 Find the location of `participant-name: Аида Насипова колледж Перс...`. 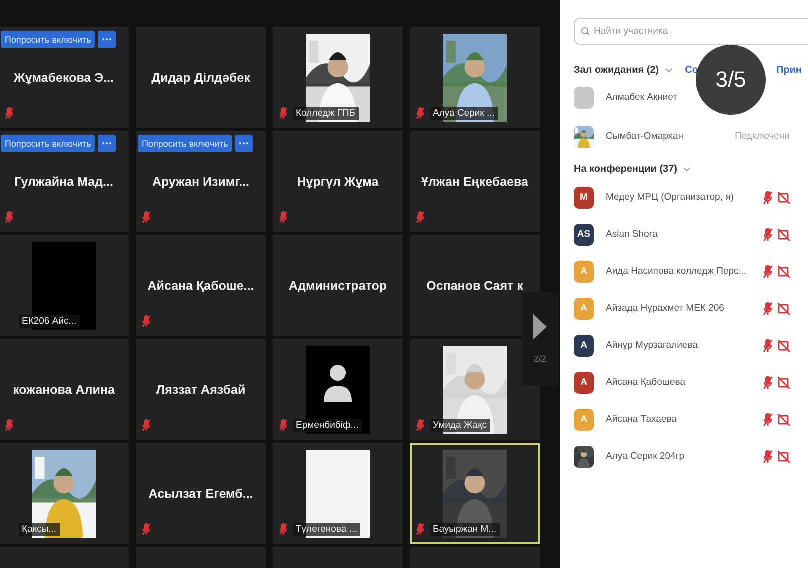

participant-name: Аида Насипова колледж Перс... is located at coordinates (677, 271).